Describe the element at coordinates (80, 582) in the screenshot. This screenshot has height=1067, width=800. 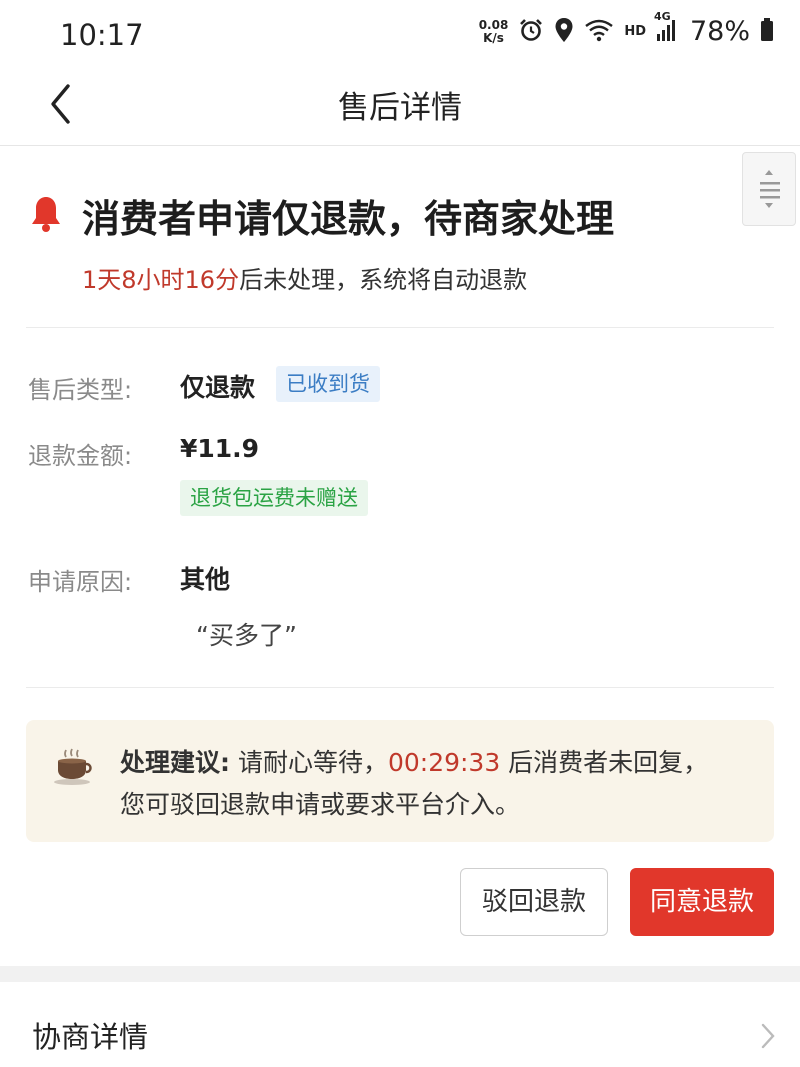
I see `reason-label: 申请原因:` at that location.